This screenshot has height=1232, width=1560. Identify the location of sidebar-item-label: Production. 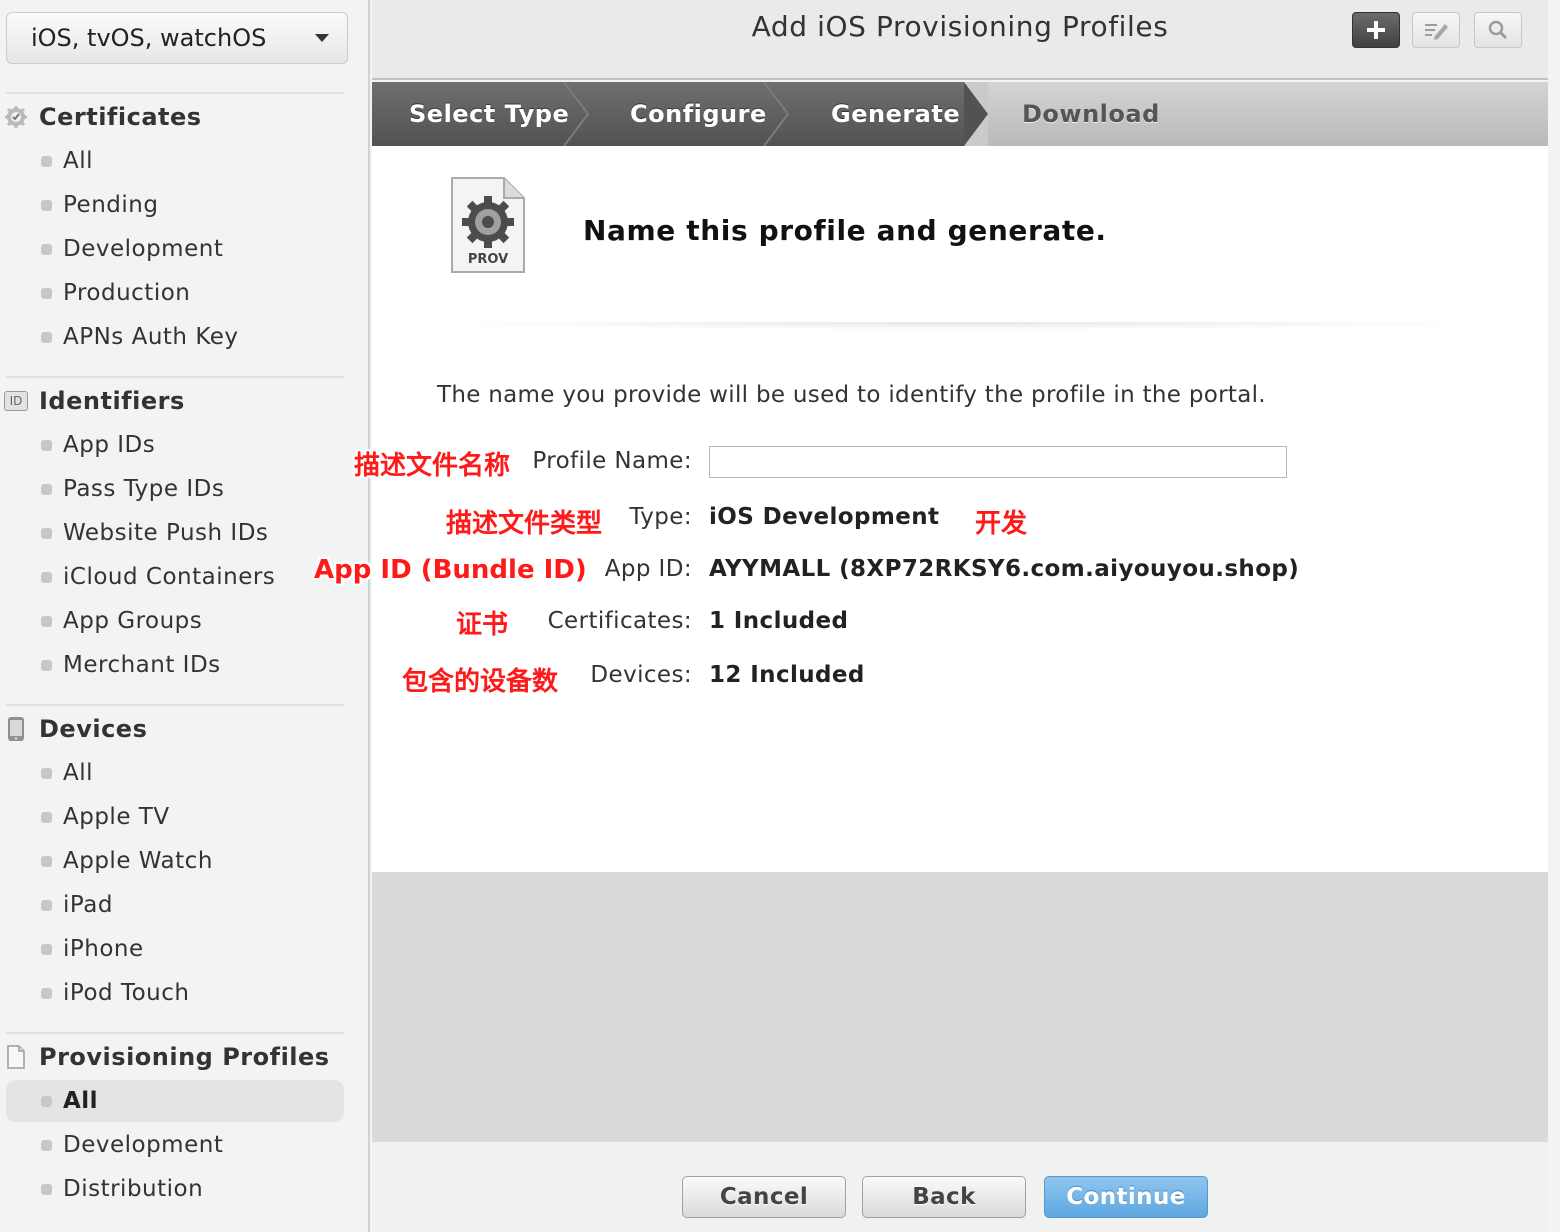
(127, 293).